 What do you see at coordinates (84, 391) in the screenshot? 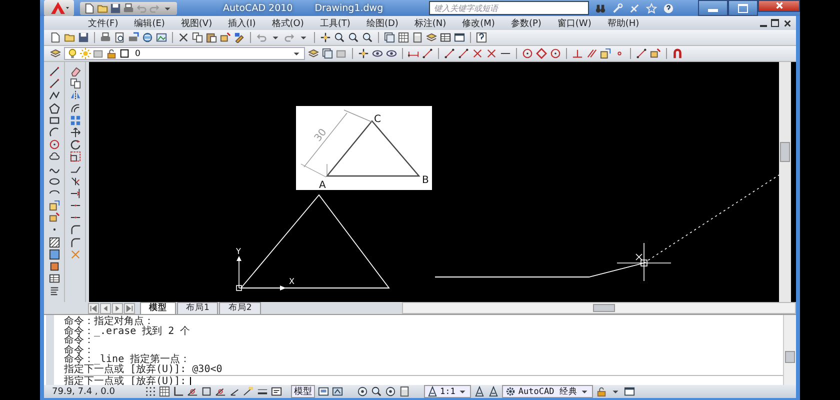
I see `coordinates-readout: 79.9, 7.4 , 0.0` at bounding box center [84, 391].